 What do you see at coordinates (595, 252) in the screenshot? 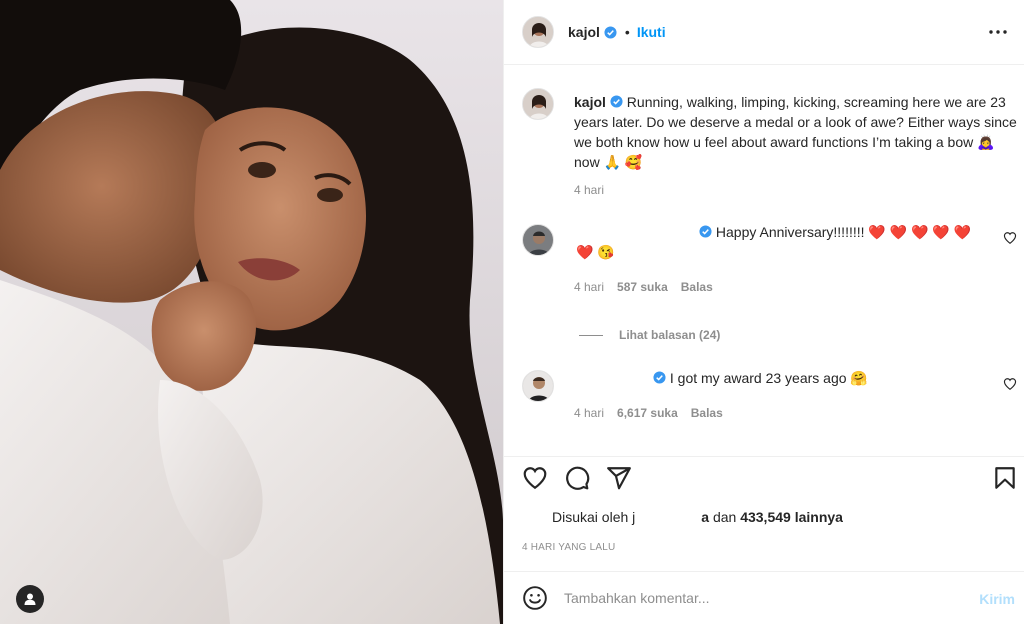
I see `comment-1-text-line2: ❤️ 😘` at bounding box center [595, 252].